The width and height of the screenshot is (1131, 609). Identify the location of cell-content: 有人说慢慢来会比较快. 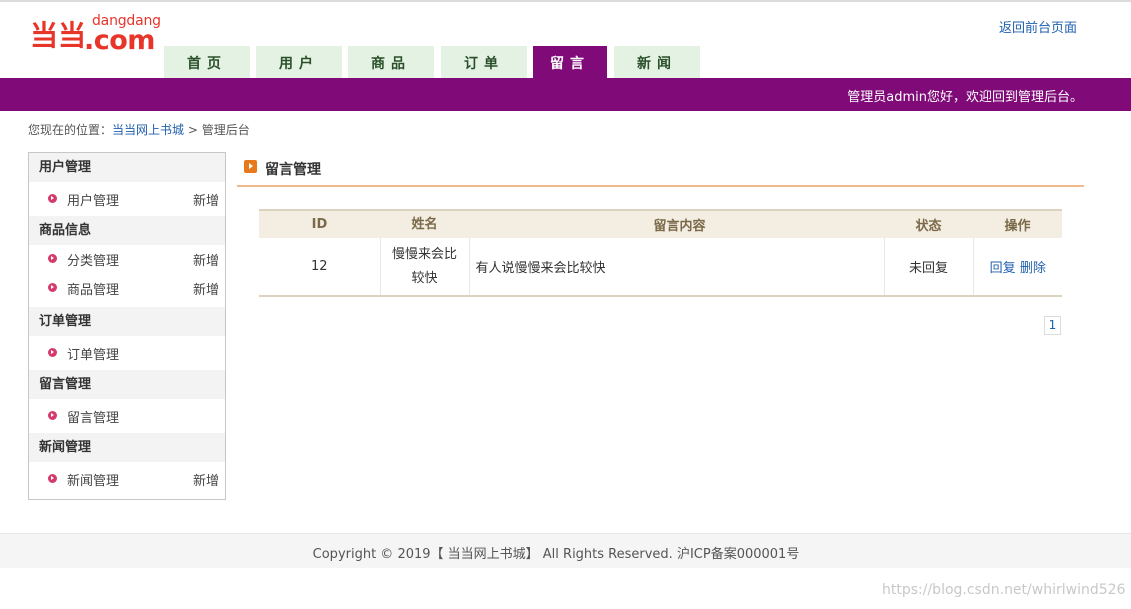
(676, 267).